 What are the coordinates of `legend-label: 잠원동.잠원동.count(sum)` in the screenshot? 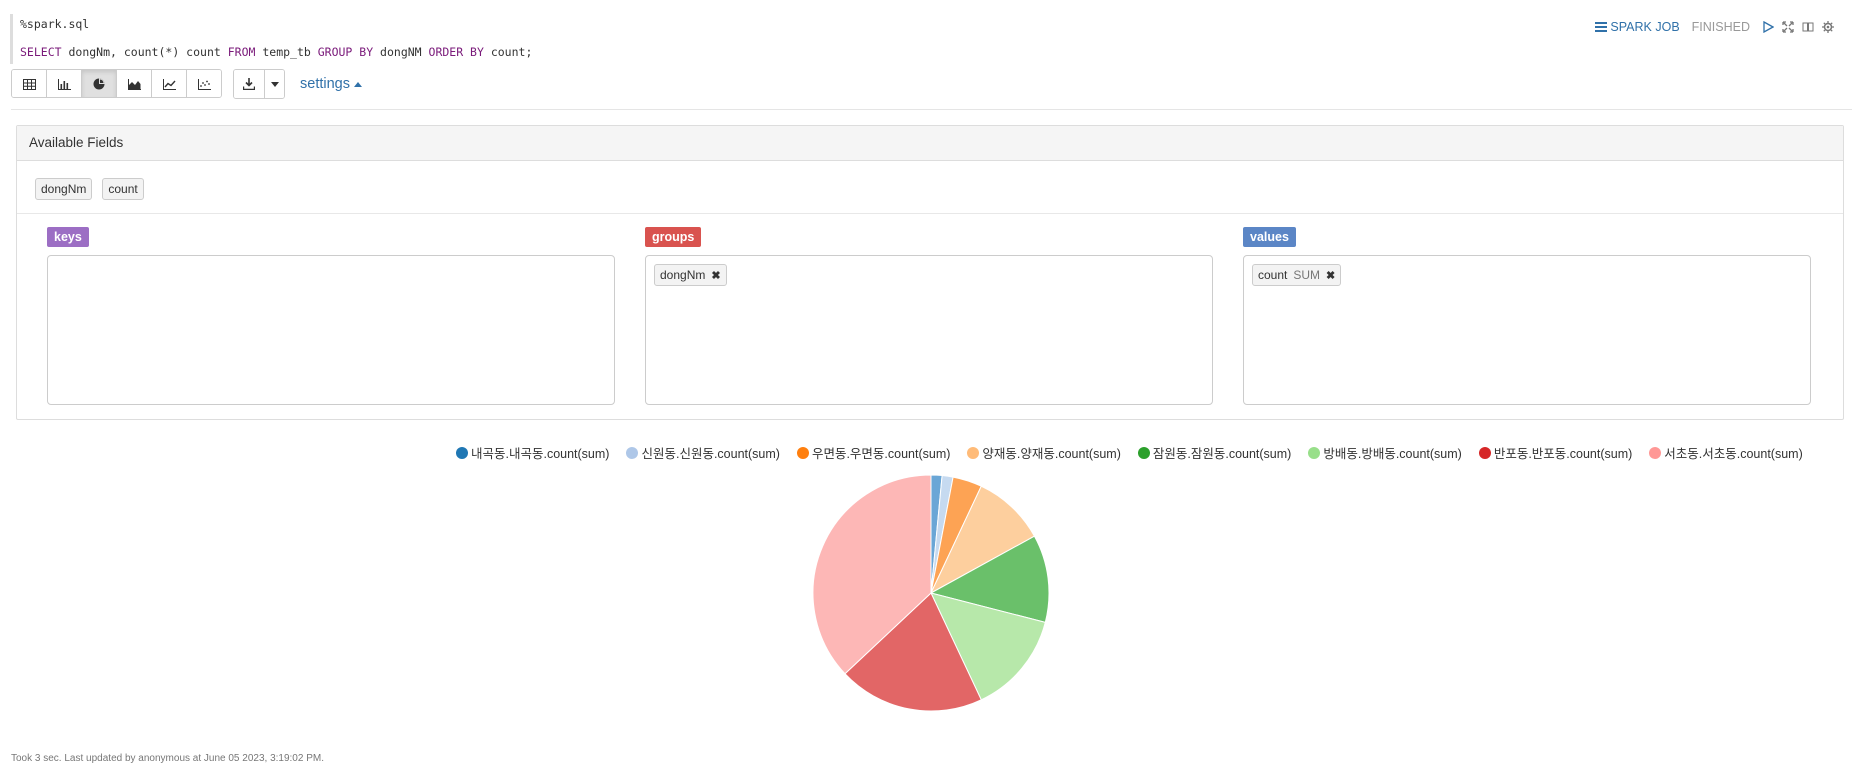 It's located at (1222, 454).